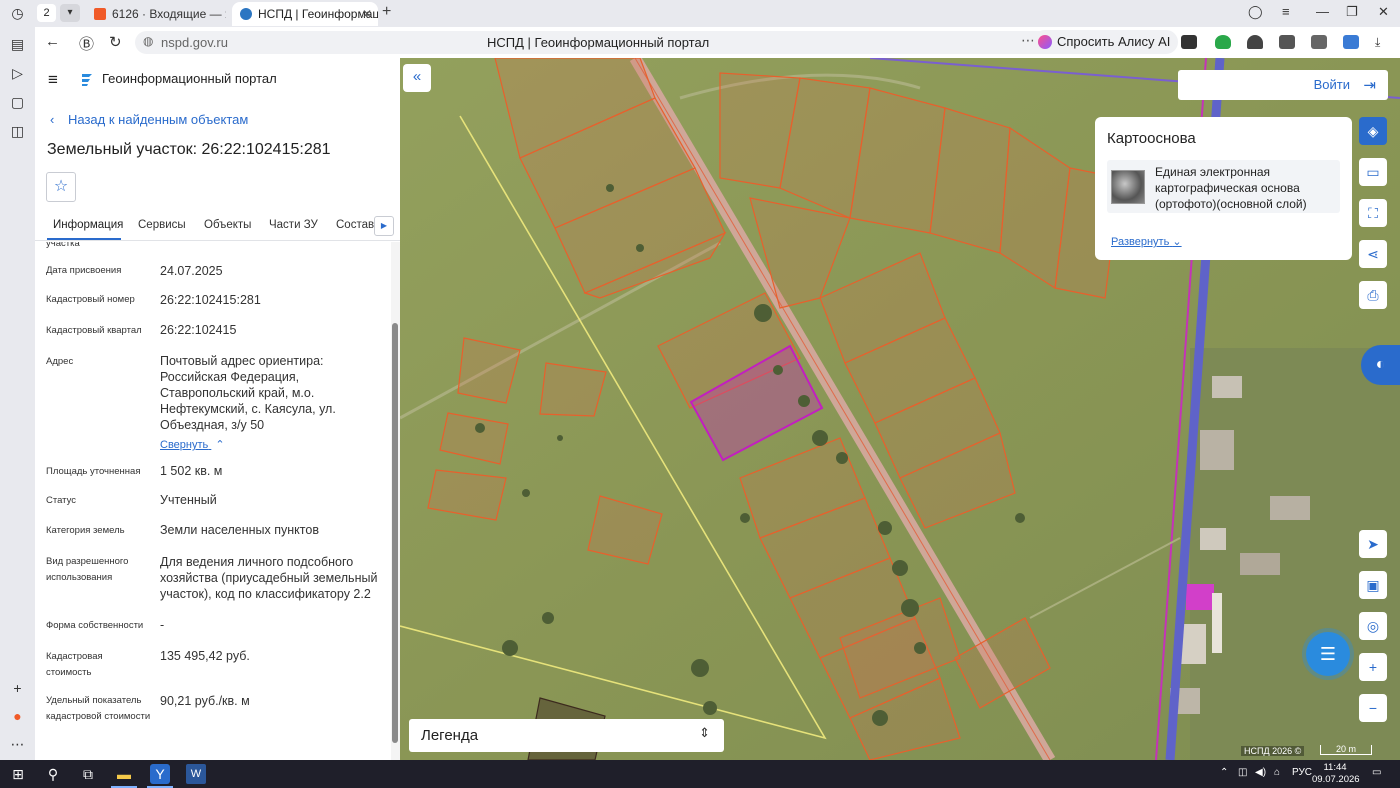 This screenshot has width=1400, height=788. I want to click on yandex-browser-icon: Y, so click(160, 774).